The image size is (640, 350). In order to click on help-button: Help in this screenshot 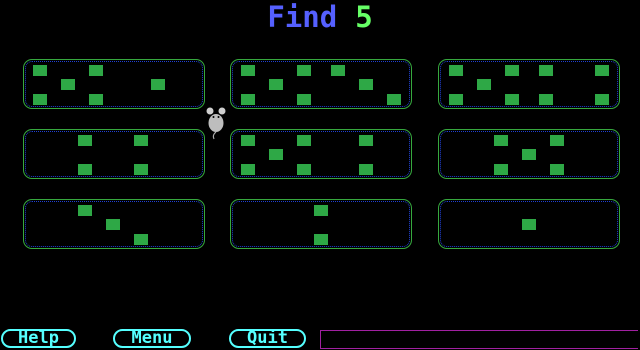, I will do `click(38, 338)`.